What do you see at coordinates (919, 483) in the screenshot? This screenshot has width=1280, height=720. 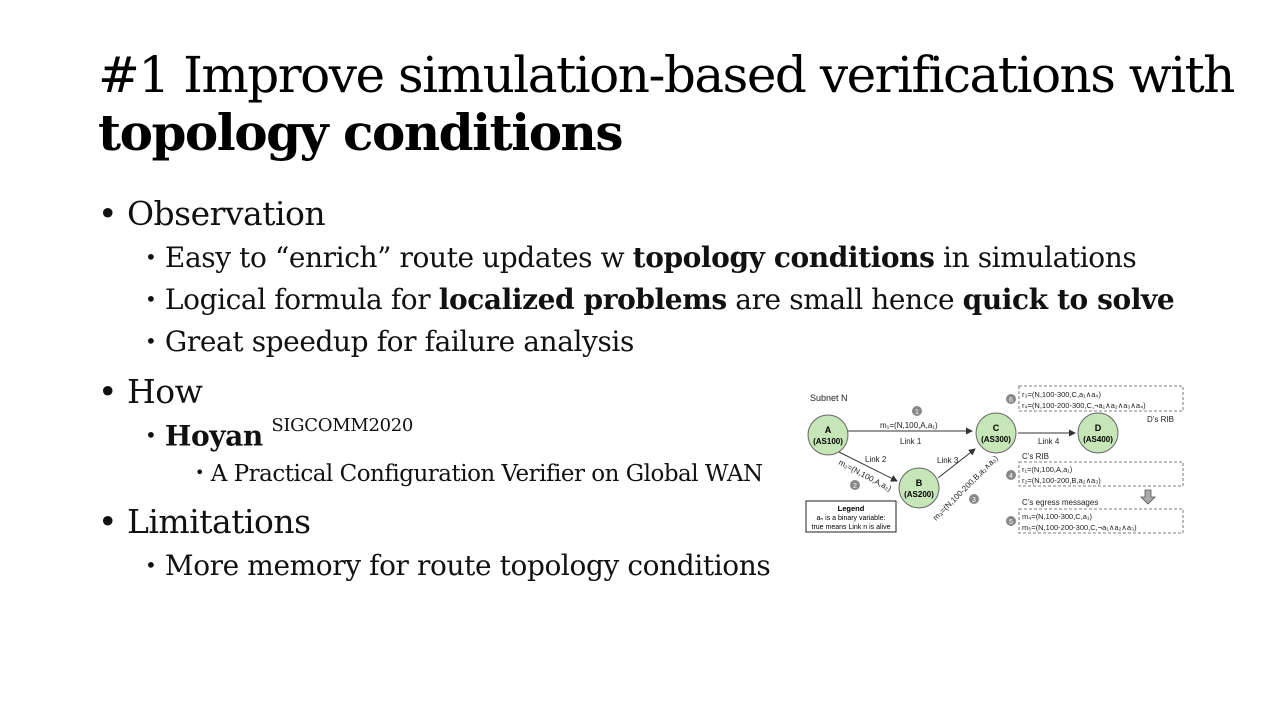 I see `node-b-name: B` at bounding box center [919, 483].